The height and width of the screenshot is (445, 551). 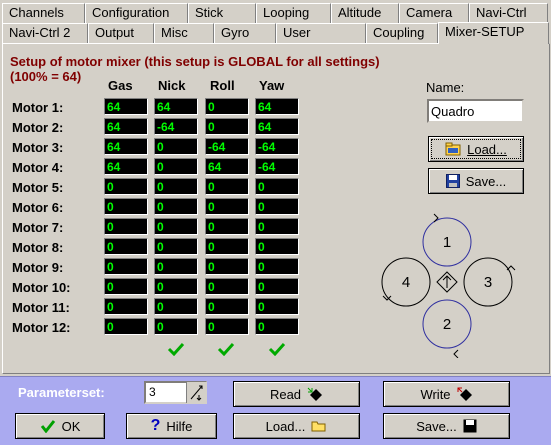 What do you see at coordinates (277, 106) in the screenshot?
I see `motor-1-yaw-field: 64` at bounding box center [277, 106].